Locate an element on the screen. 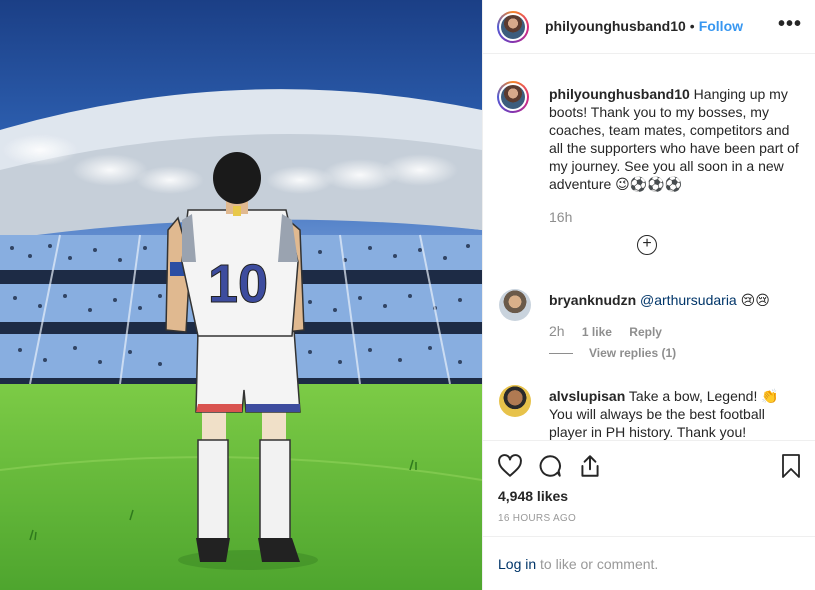 This screenshot has height=590, width=815. replies-divider is located at coordinates (561, 354).